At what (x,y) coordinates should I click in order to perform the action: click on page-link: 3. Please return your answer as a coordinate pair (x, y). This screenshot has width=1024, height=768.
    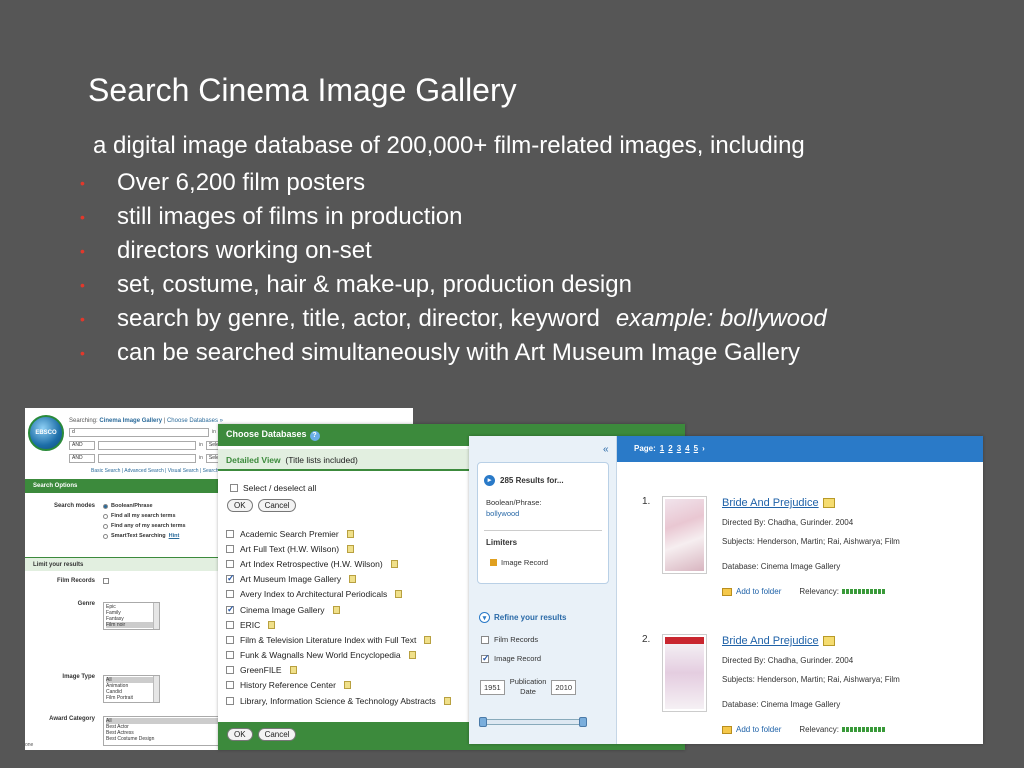
    Looking at the image, I should click on (679, 449).